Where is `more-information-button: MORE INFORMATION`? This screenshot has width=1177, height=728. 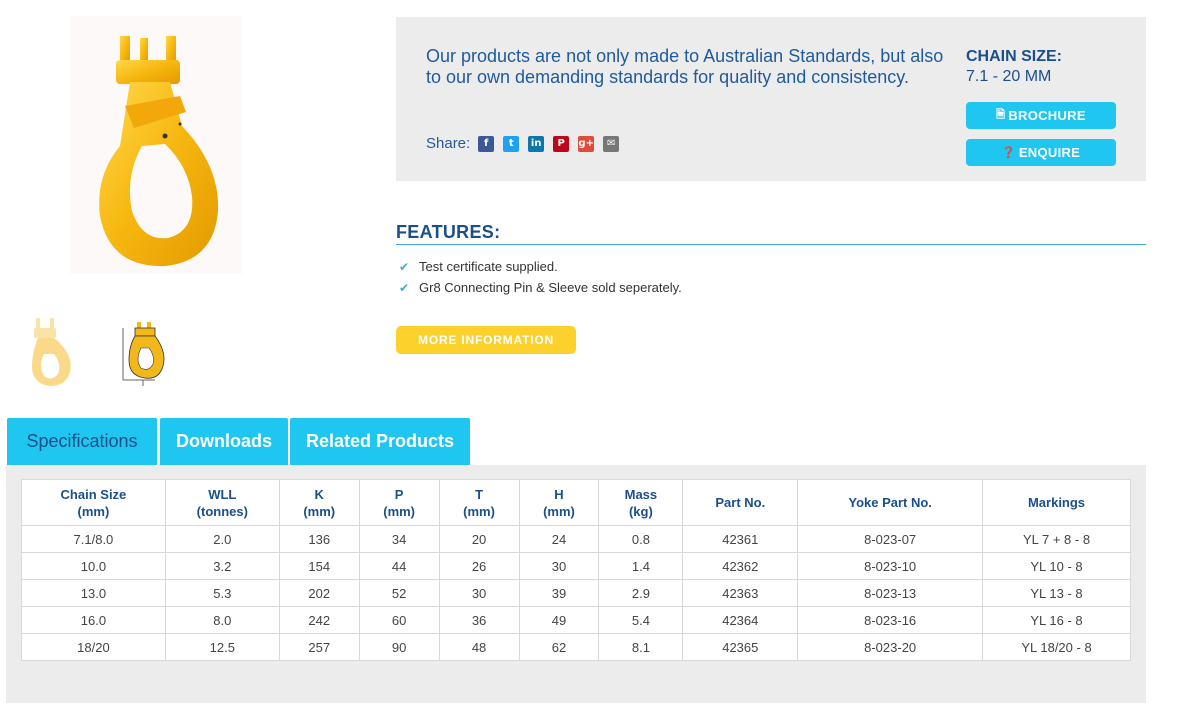 more-information-button: MORE INFORMATION is located at coordinates (486, 340).